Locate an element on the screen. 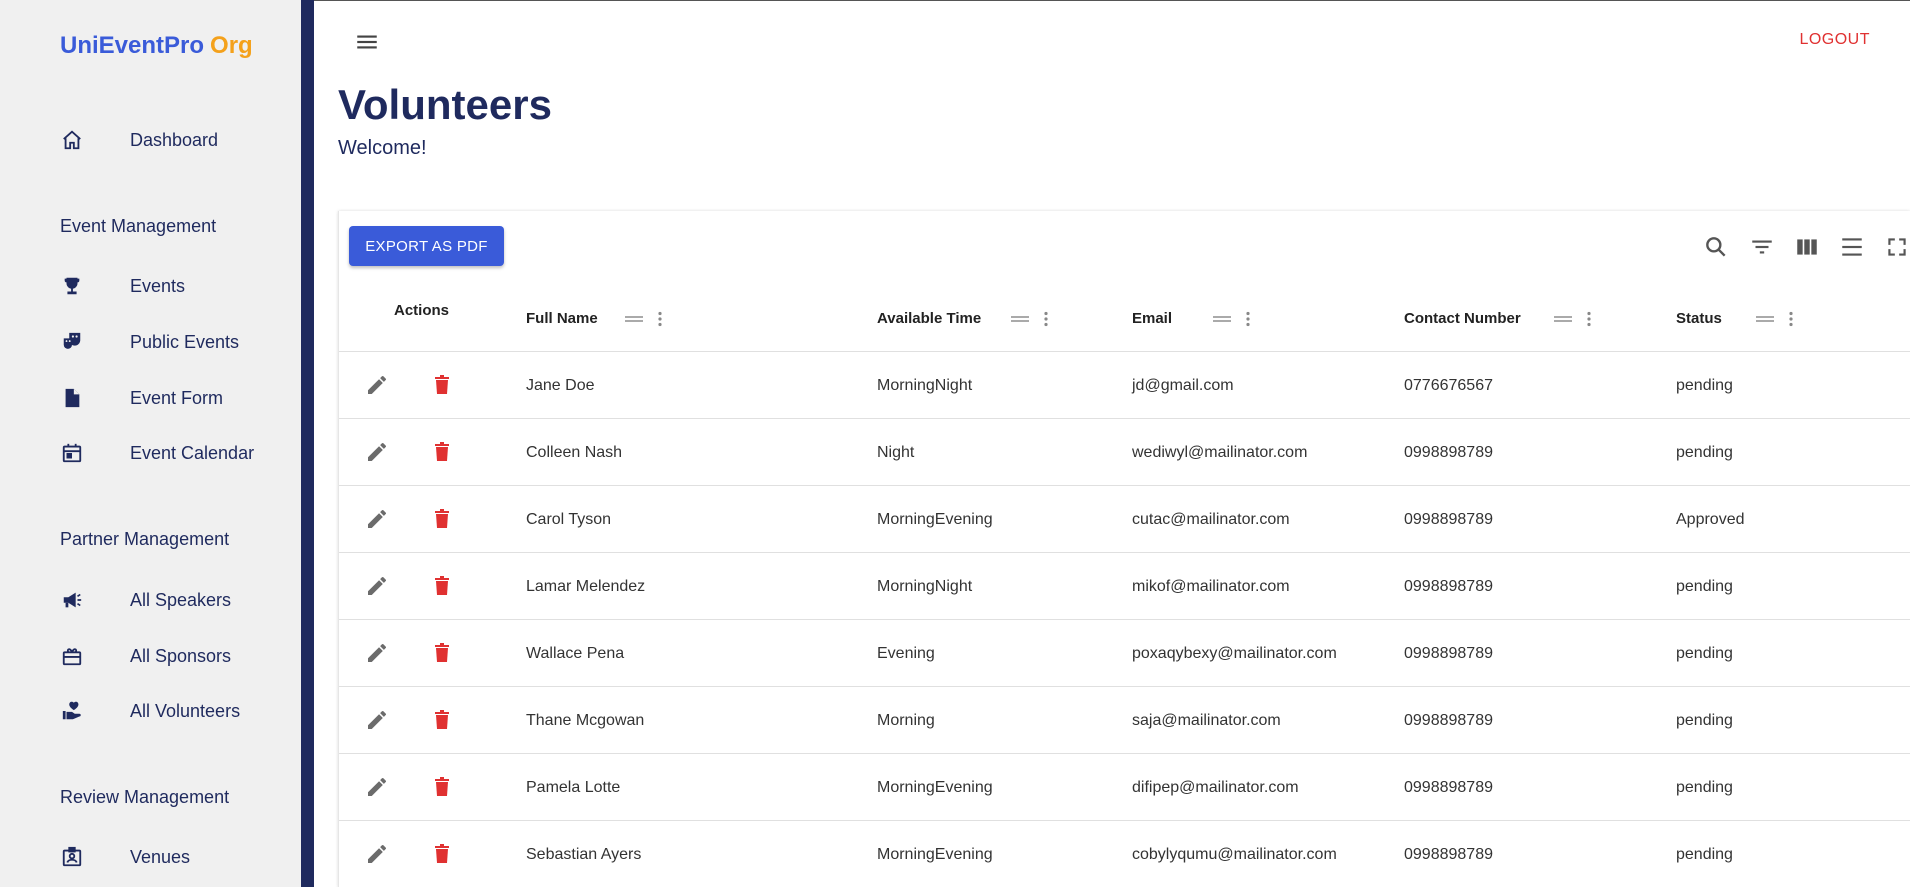  cell-email: saja@mailinator.com is located at coordinates (1206, 720).